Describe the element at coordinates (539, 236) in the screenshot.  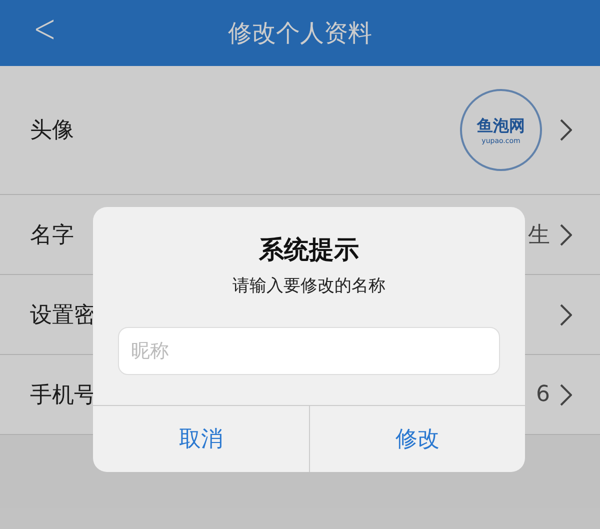
I see `row-value: 生` at that location.